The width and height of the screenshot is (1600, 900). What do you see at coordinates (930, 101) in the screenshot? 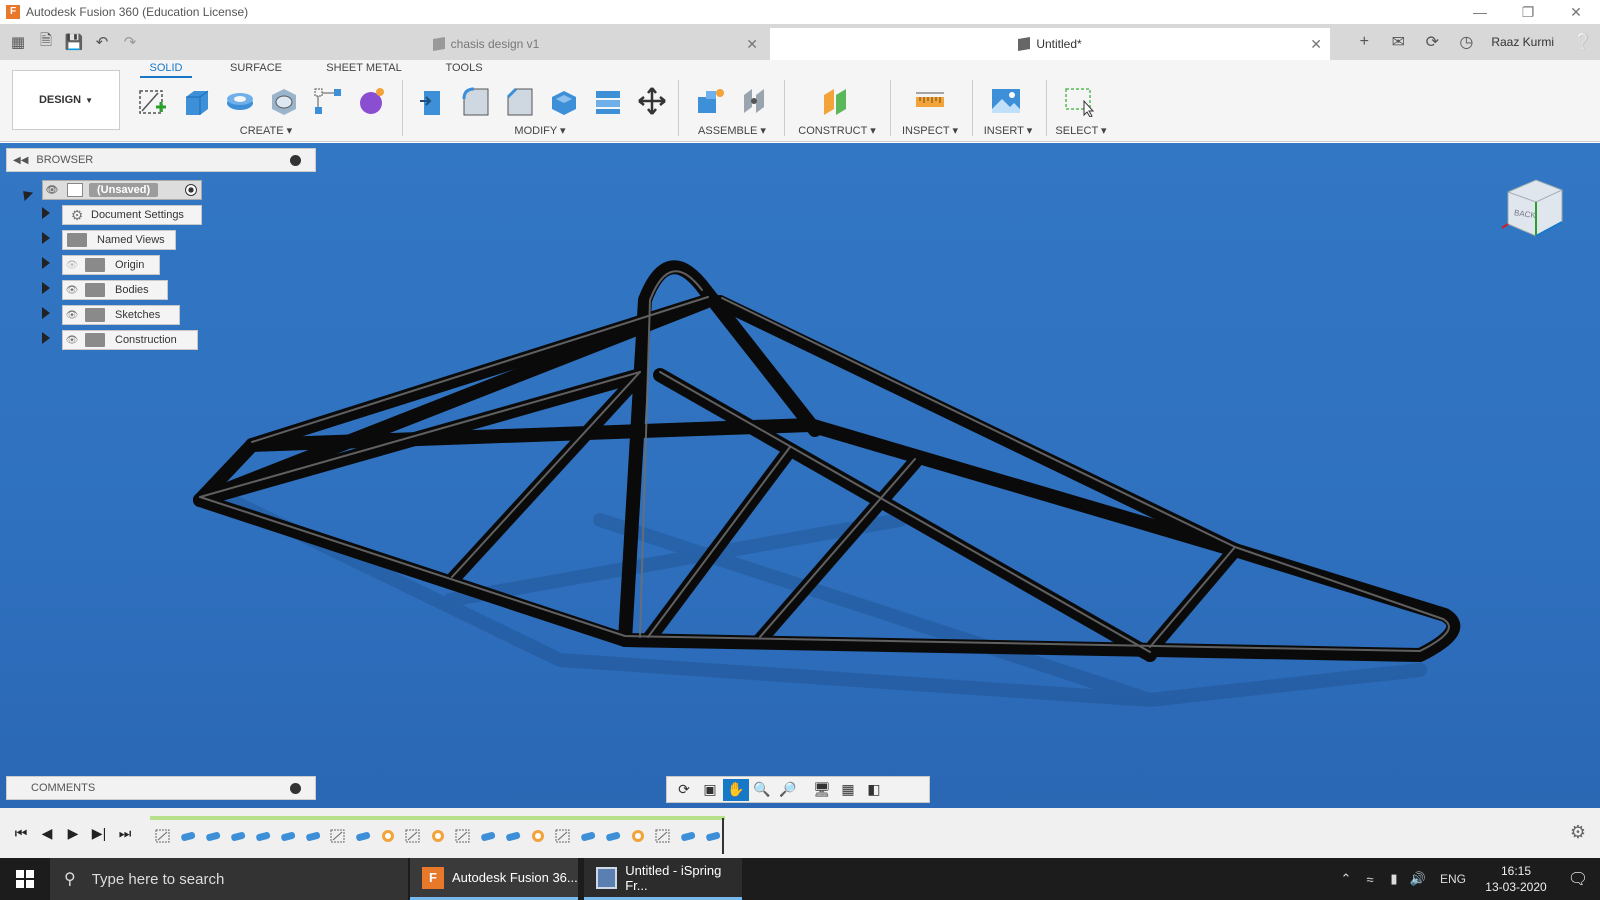
I see `measure-icon` at bounding box center [930, 101].